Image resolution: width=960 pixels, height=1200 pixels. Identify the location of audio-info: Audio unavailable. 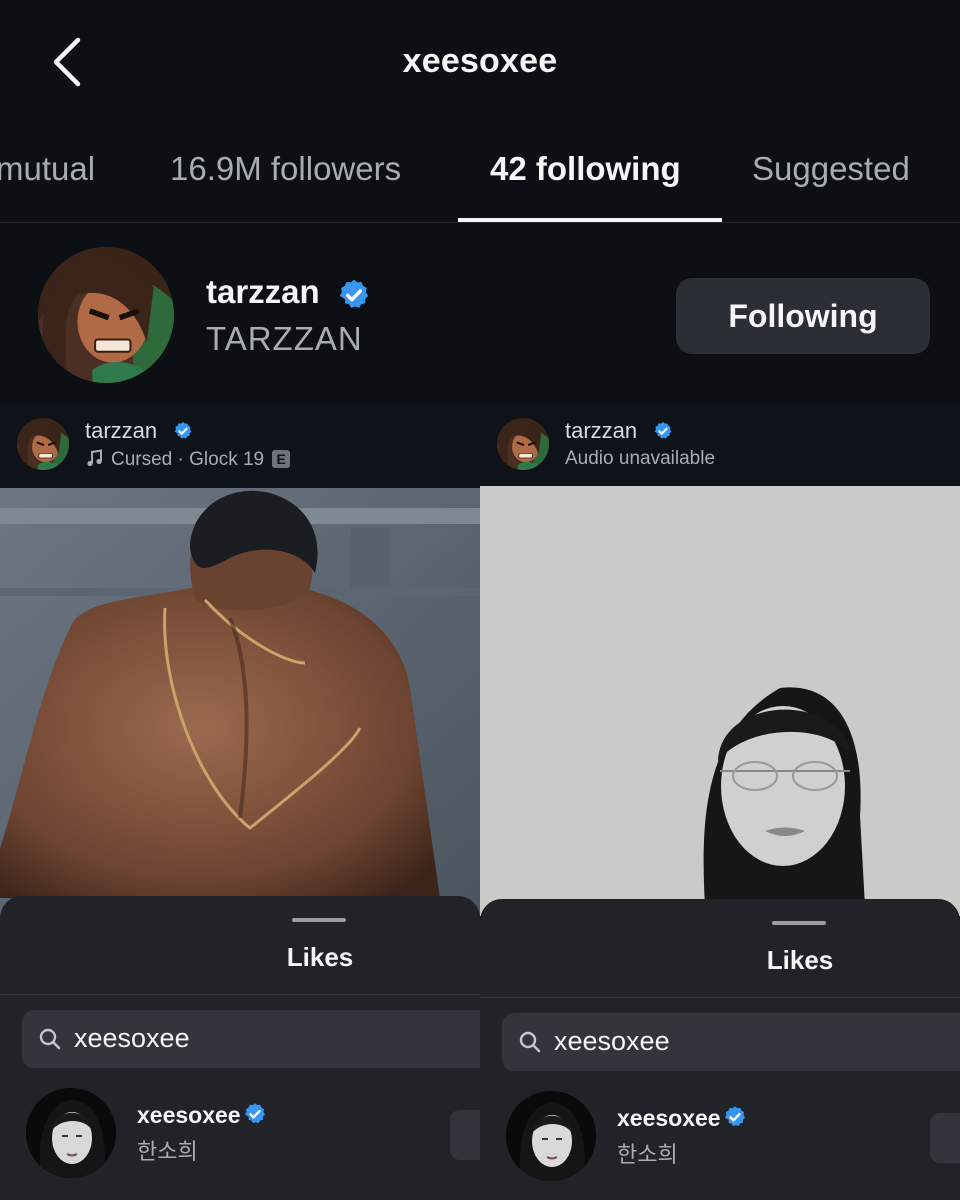
(640, 458).